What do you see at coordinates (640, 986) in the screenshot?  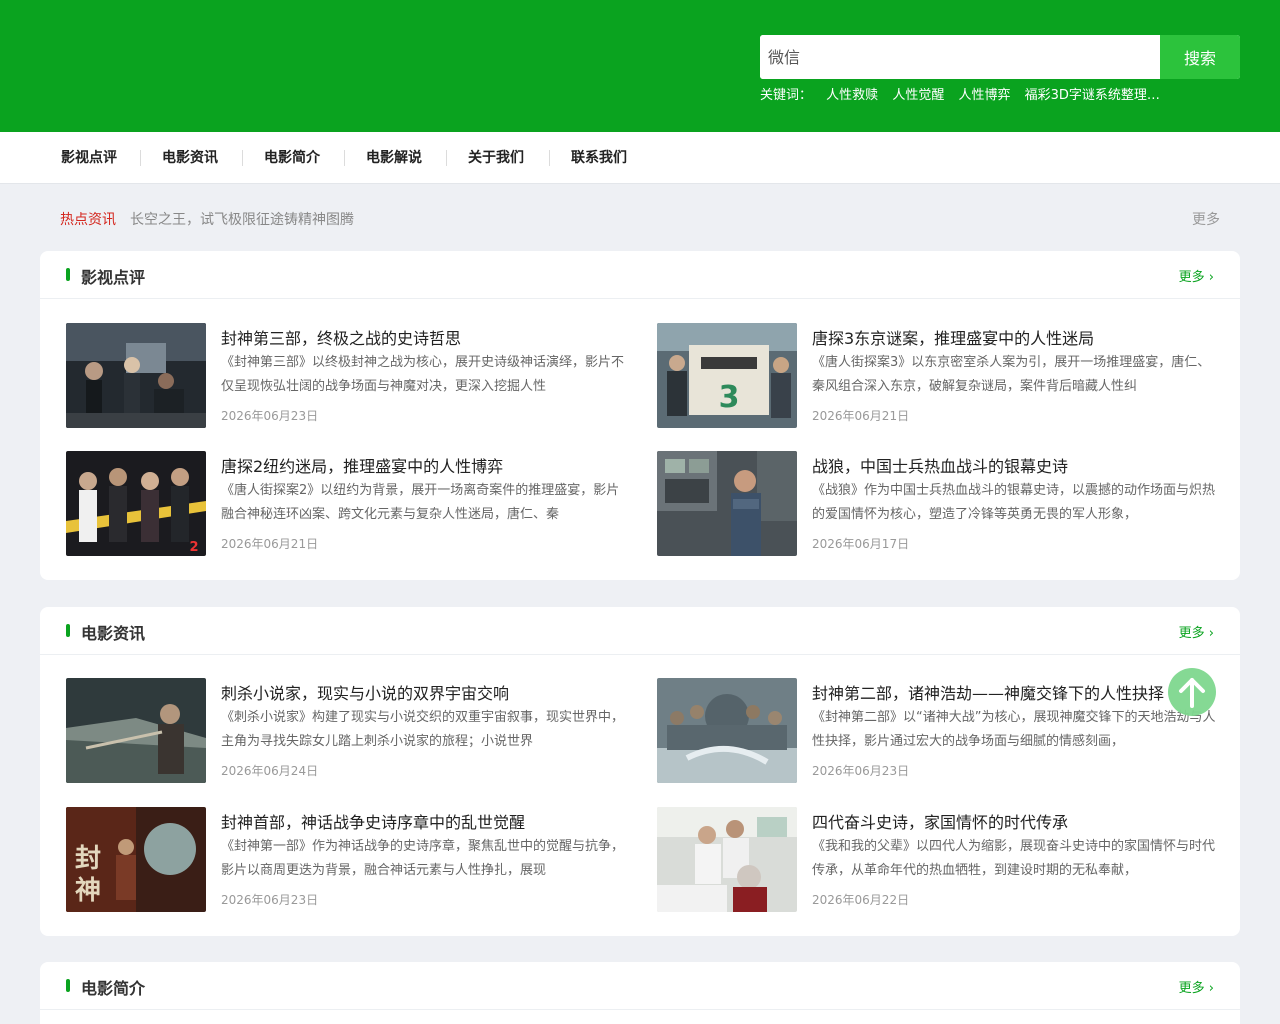 I see `section-header: 电影简介 更多 ›` at bounding box center [640, 986].